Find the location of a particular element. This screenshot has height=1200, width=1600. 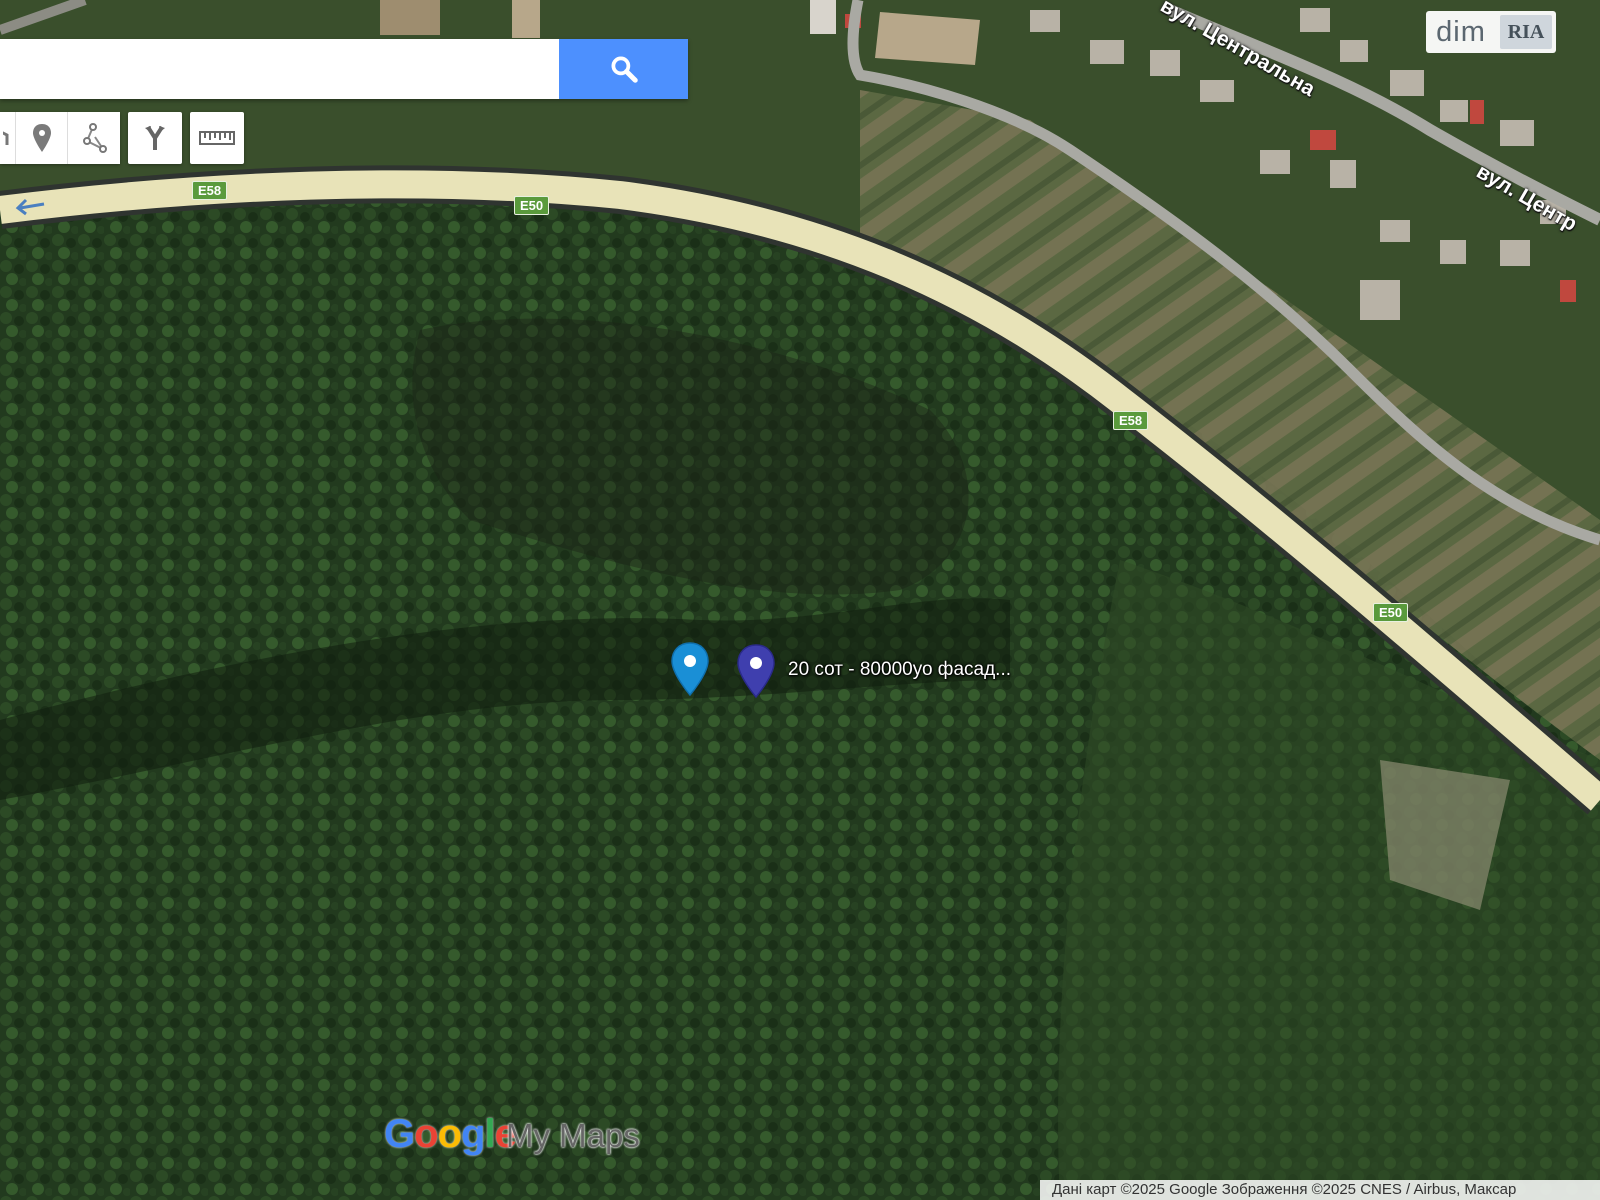

my-maps-label: My Maps is located at coordinates (573, 1135).